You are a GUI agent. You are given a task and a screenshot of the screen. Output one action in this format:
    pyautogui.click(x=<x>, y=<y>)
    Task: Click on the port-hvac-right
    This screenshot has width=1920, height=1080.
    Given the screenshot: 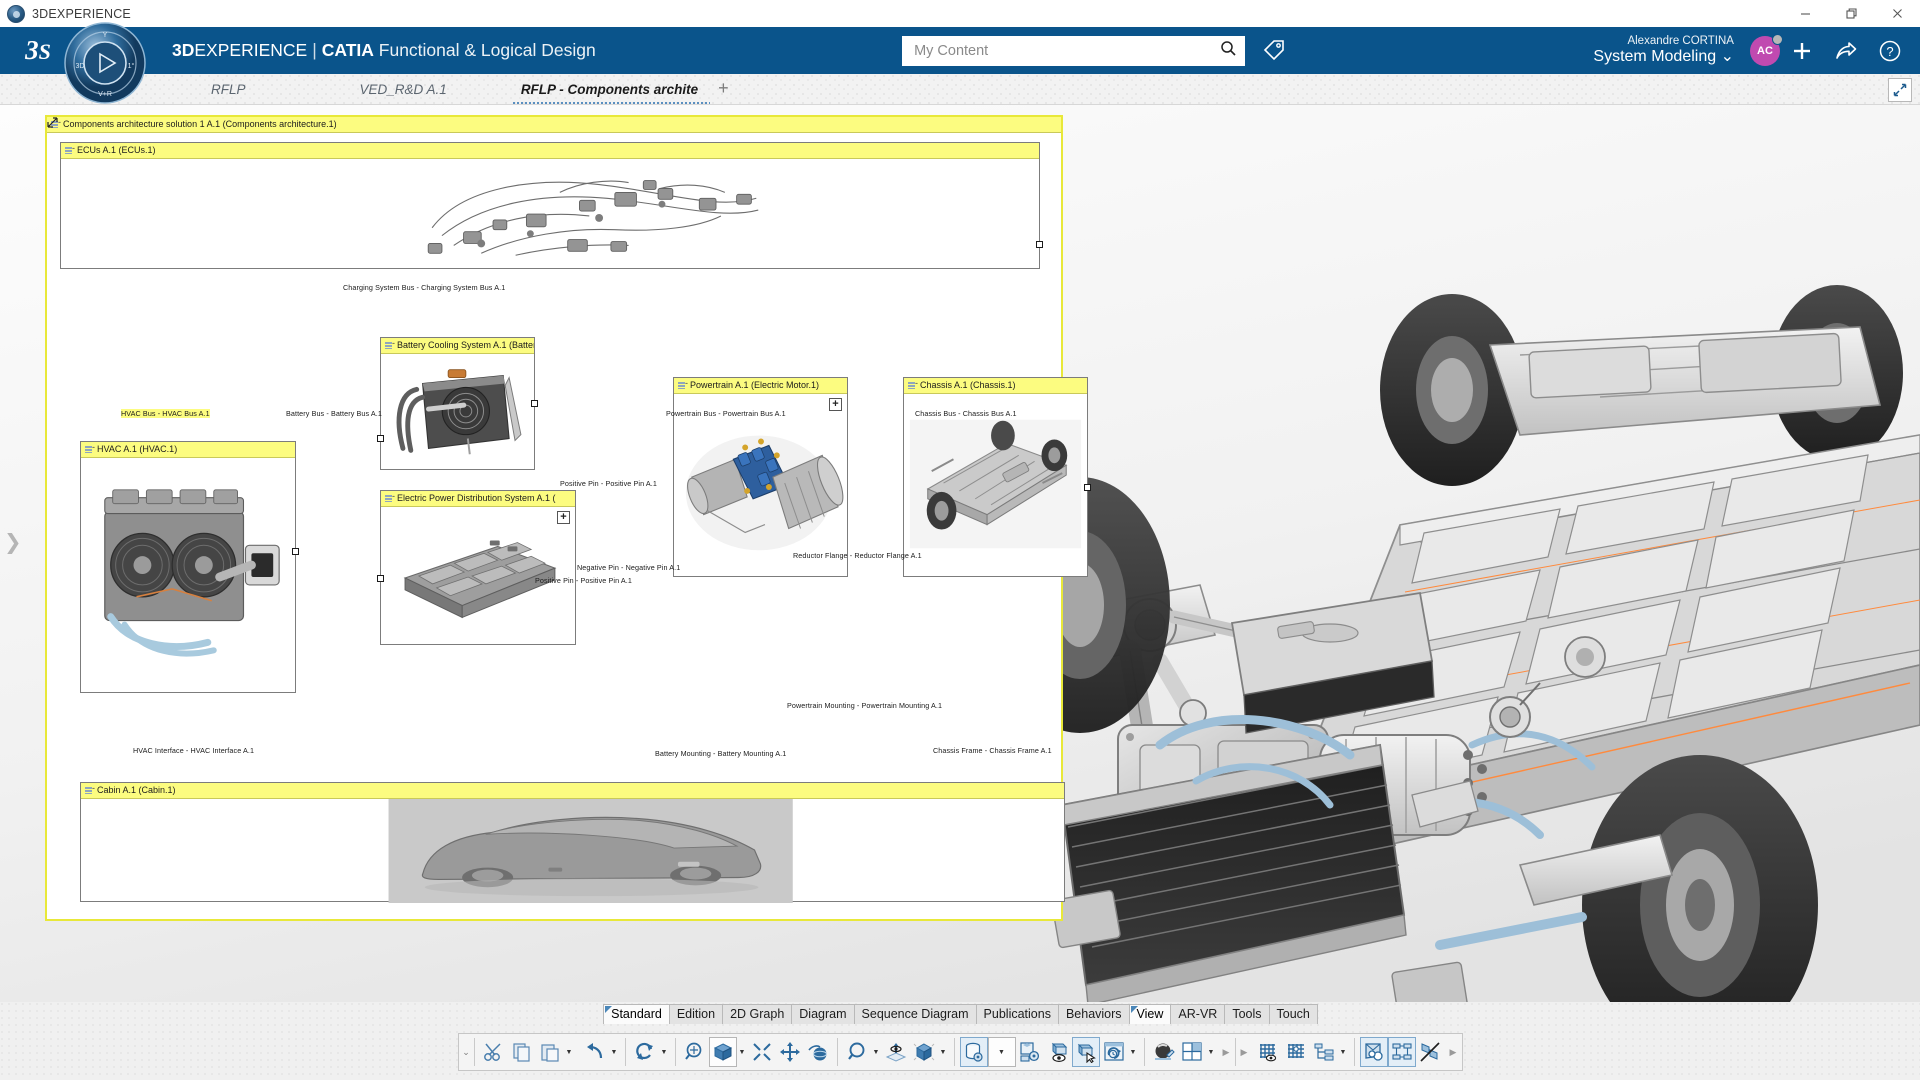 What is the action you would take?
    pyautogui.click(x=295, y=551)
    